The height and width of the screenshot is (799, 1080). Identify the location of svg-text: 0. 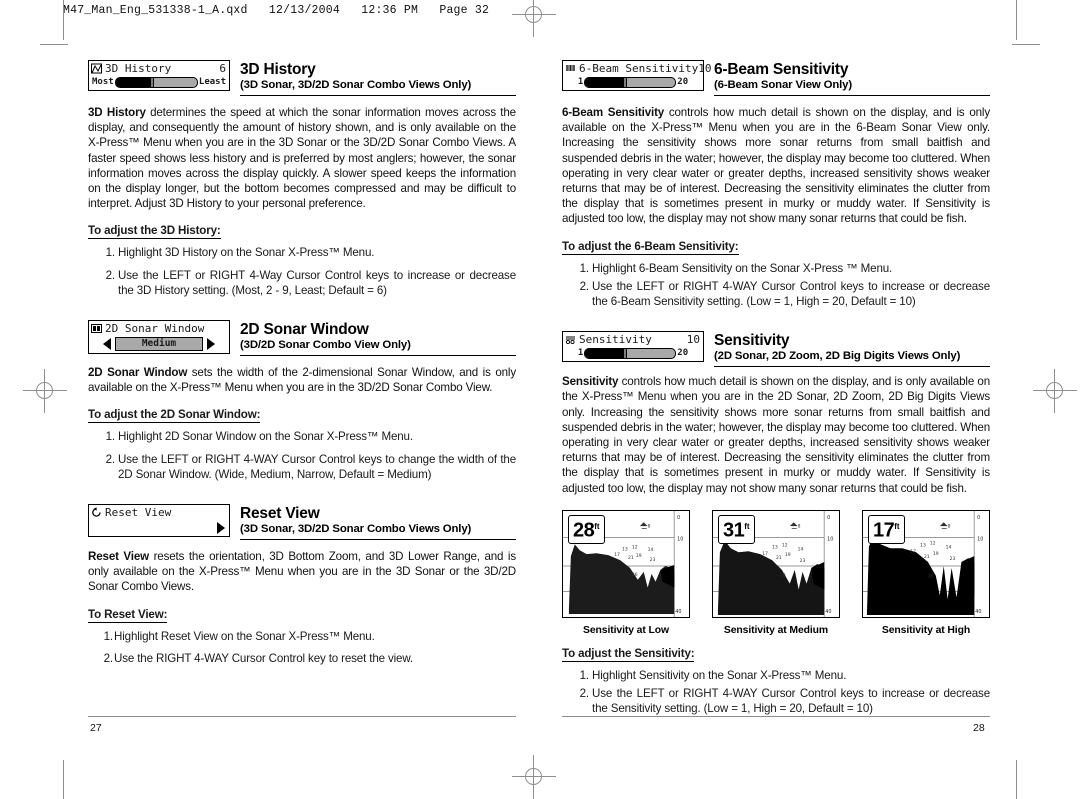
(978, 518).